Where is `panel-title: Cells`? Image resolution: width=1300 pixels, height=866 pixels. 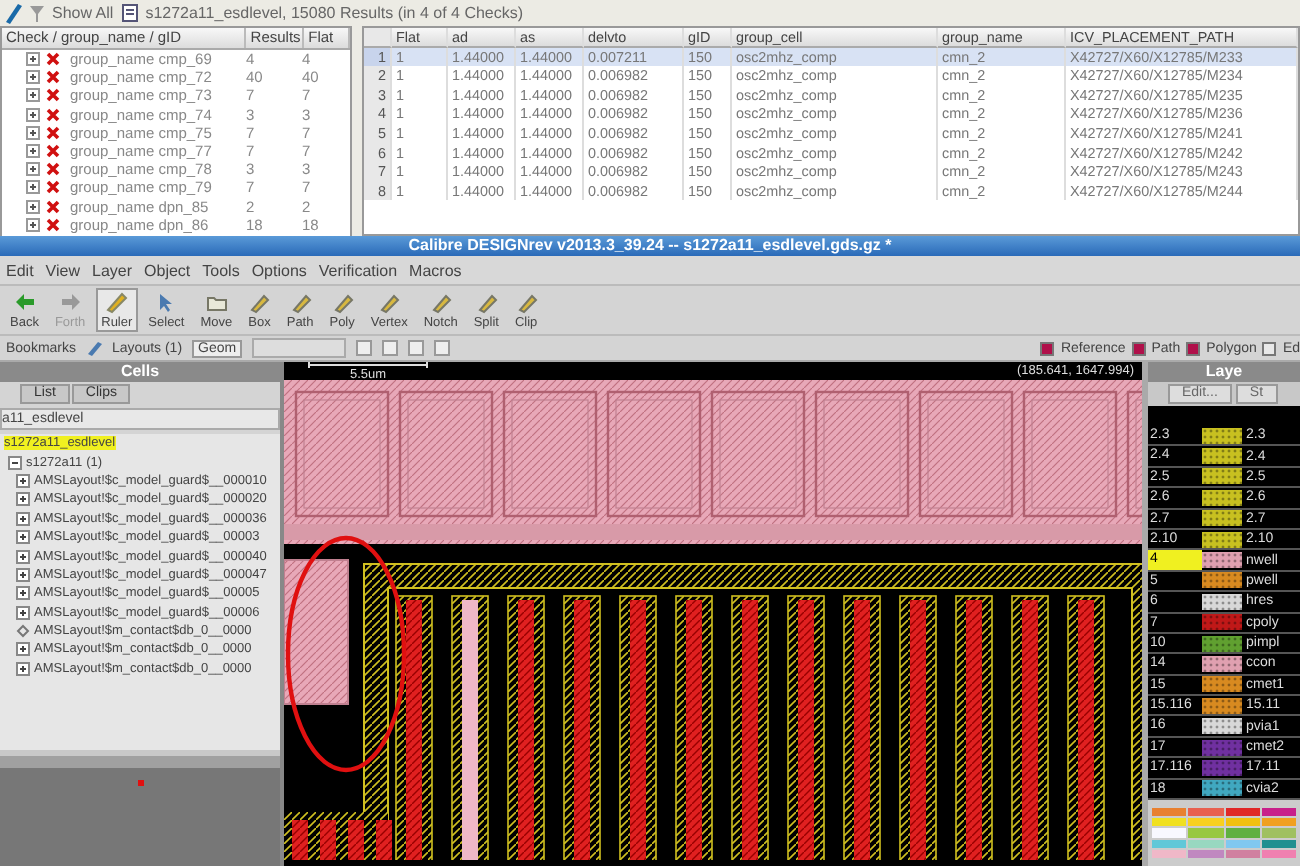 panel-title: Cells is located at coordinates (140, 372).